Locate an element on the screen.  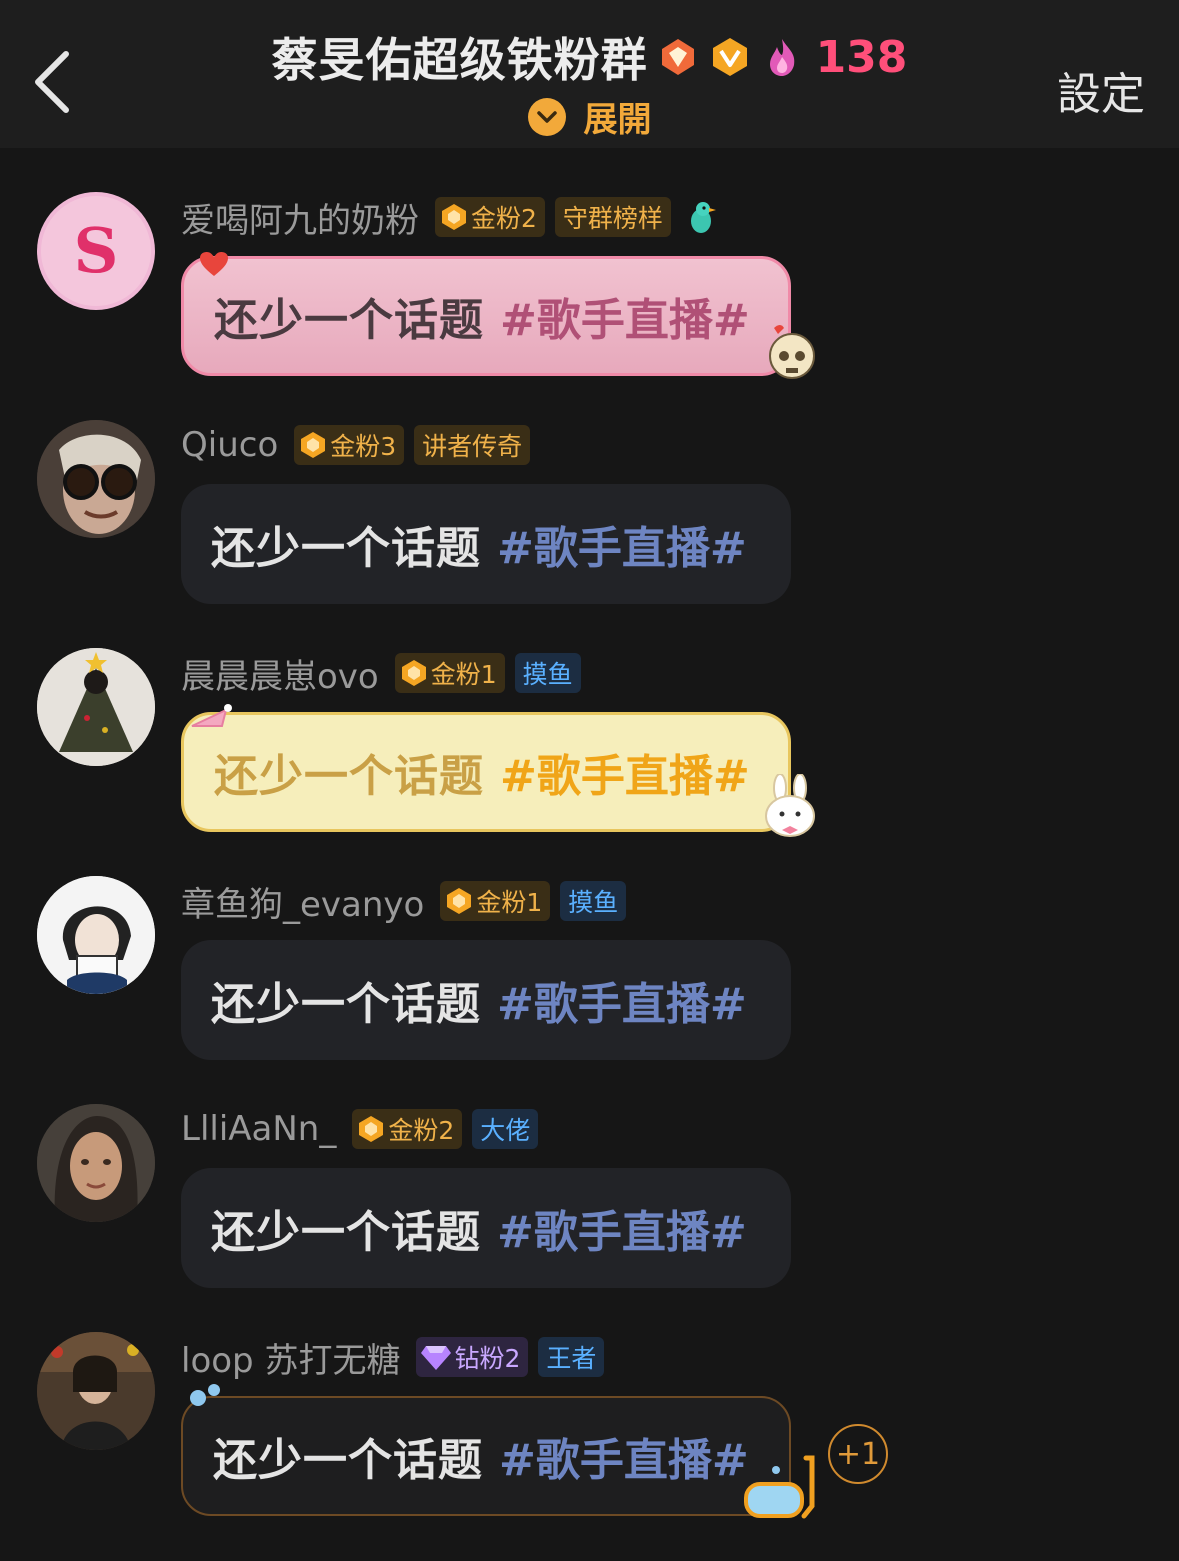
expand-button: 展開 is located at coordinates (589, 116).